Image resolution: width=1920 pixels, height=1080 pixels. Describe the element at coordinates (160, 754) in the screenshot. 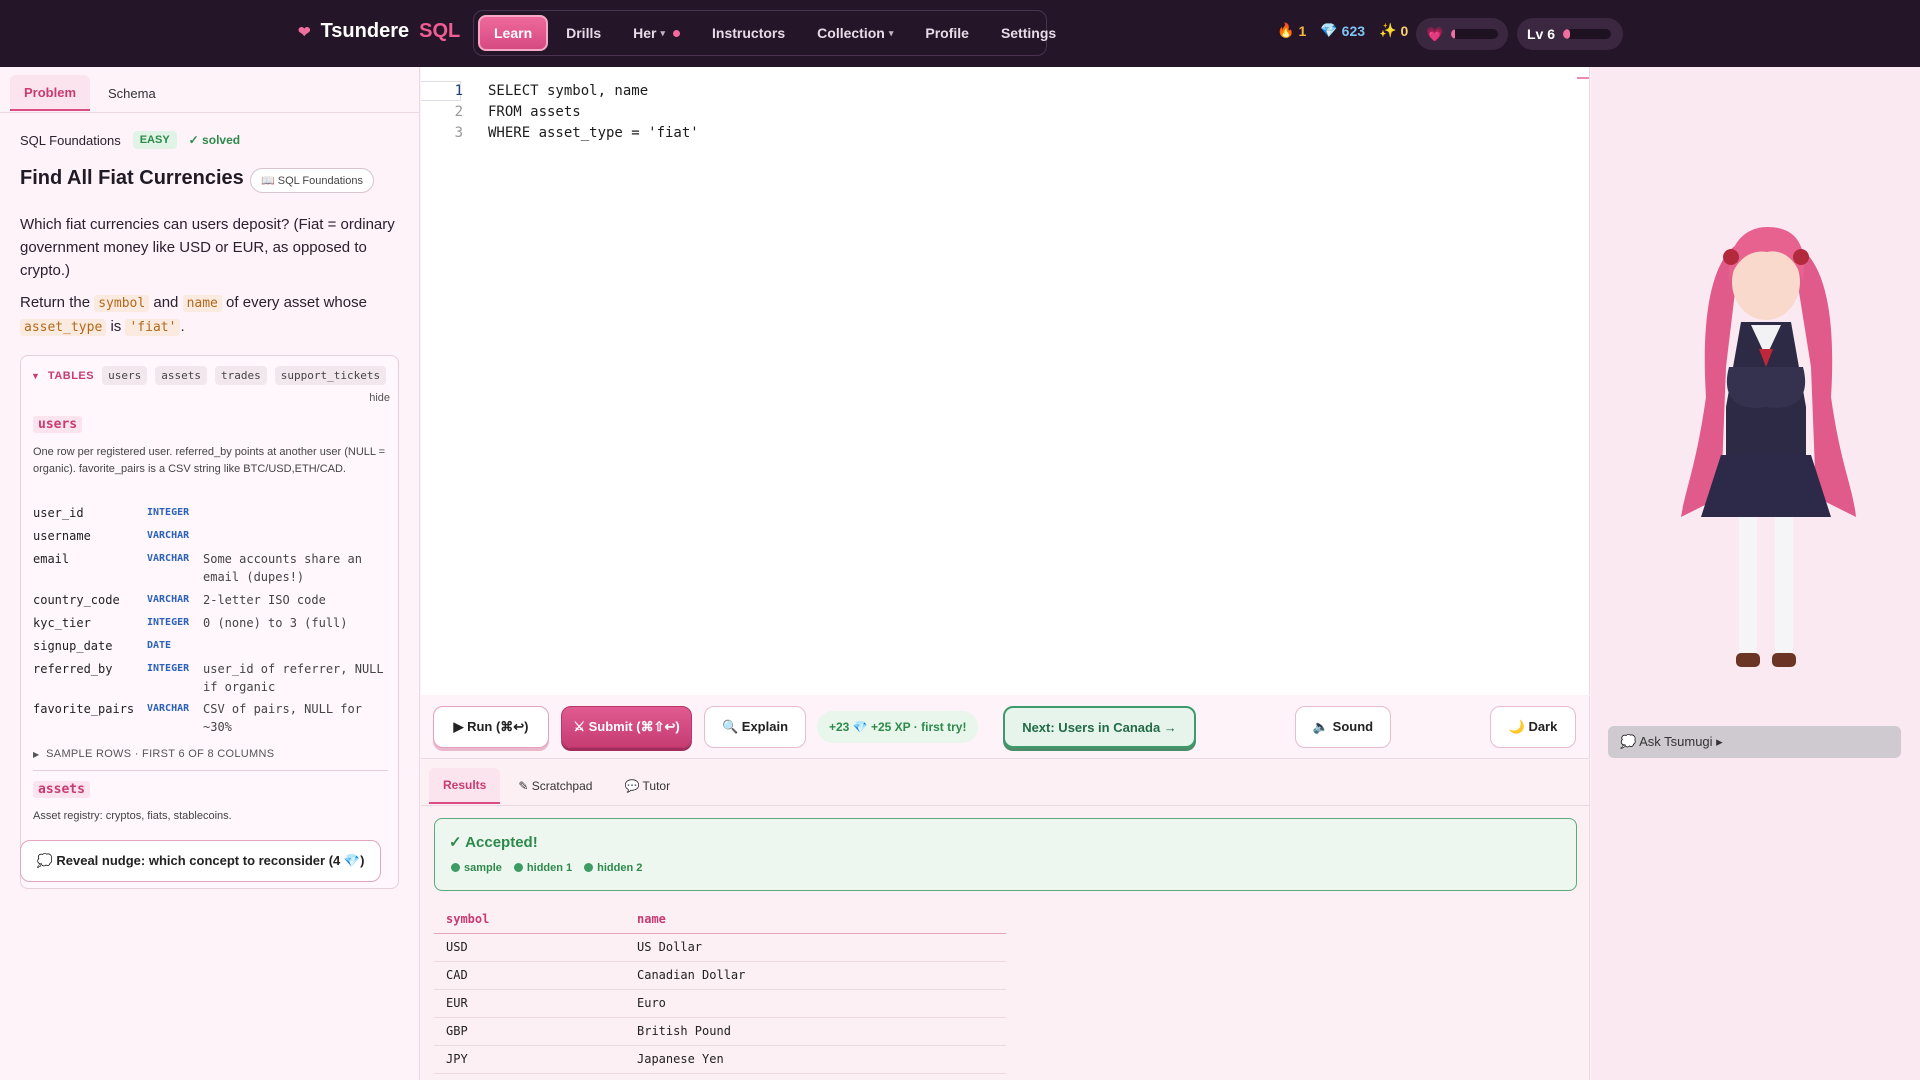

I see `sample-rows-label: SAMPLE ROWS · FIRST 6 OF 8 COLUMNS` at that location.